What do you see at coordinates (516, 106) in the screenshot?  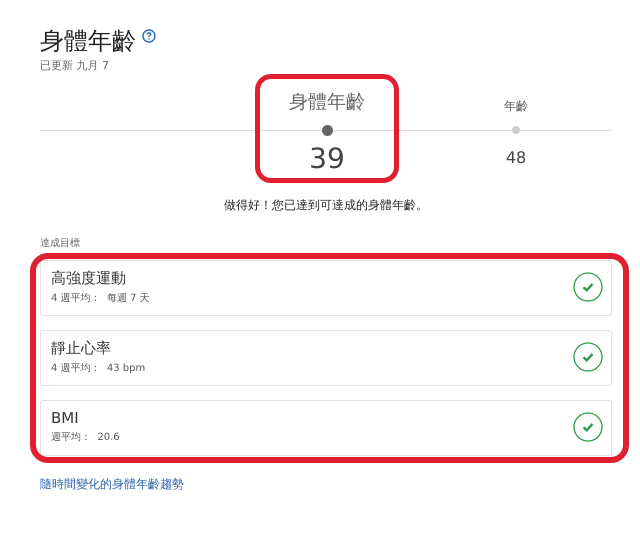 I see `marker-label: 年齡` at bounding box center [516, 106].